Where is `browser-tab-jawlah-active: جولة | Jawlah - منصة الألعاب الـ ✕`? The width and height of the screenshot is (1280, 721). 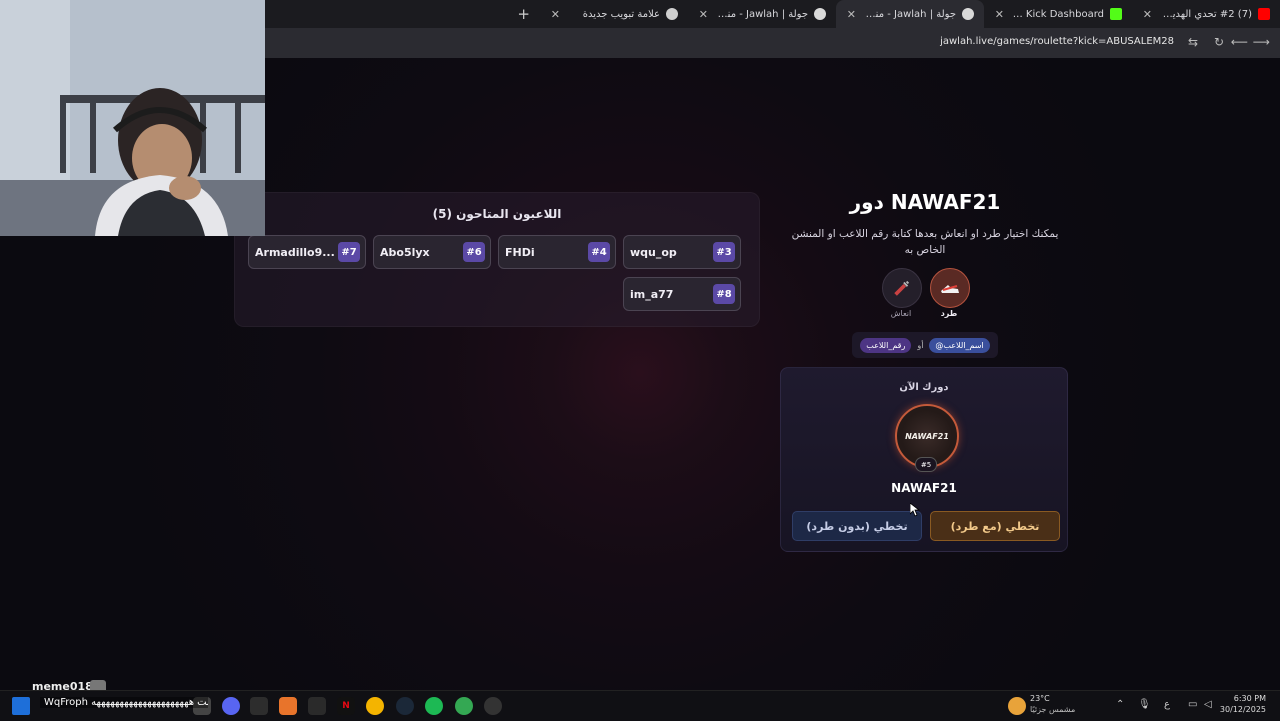 browser-tab-jawlah-active: جولة | Jawlah - منصة الألعاب الـ ✕ is located at coordinates (910, 14).